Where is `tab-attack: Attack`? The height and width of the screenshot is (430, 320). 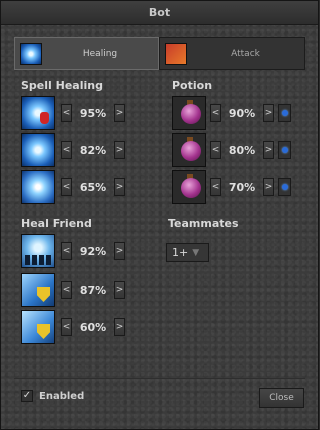 tab-attack: Attack is located at coordinates (232, 53).